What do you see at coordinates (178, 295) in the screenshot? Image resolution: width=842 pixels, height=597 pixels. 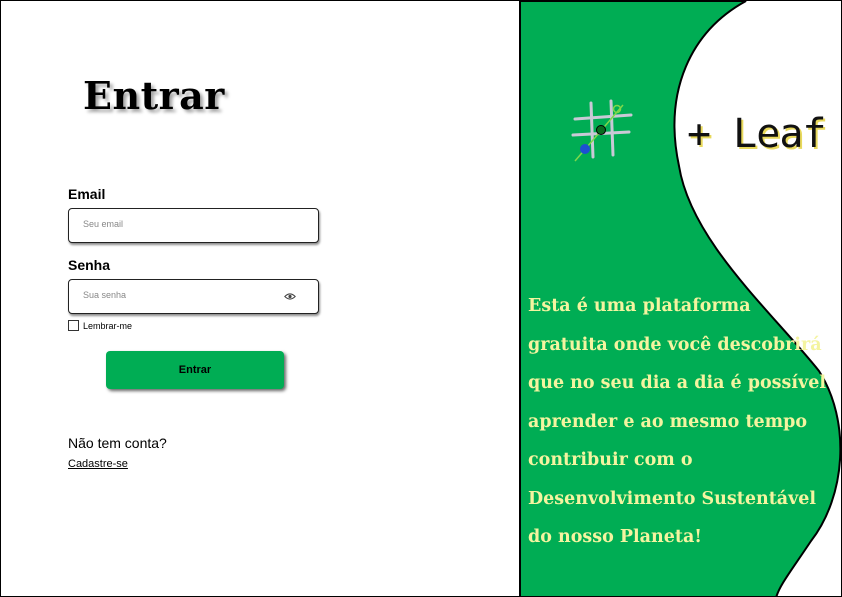 I see `password-field` at bounding box center [178, 295].